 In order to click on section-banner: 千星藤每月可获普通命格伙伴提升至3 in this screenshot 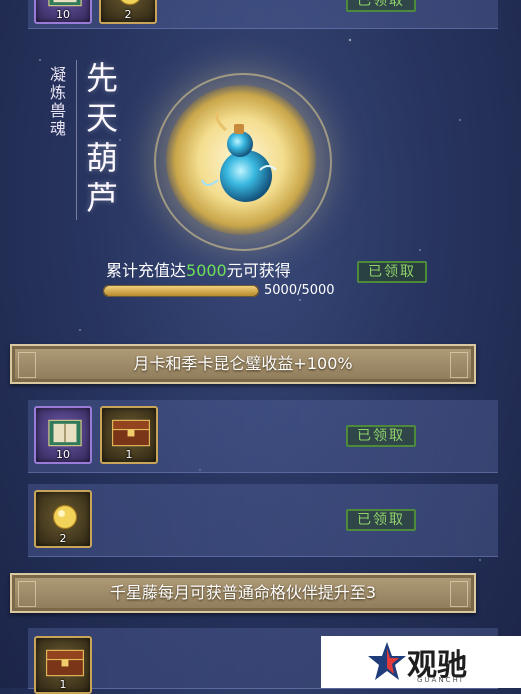, I will do `click(243, 593)`.